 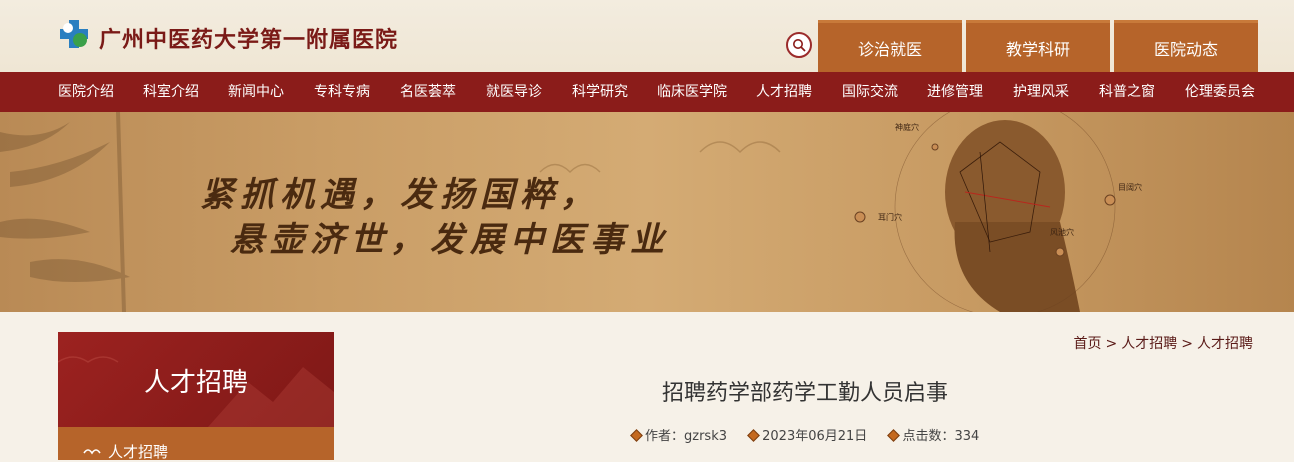 I want to click on breadcrumb-current: 人才招聘, so click(x=1225, y=344).